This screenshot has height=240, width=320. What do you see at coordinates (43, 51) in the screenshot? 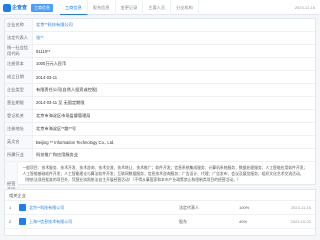
I see `credit-code: 91110**` at bounding box center [43, 51].